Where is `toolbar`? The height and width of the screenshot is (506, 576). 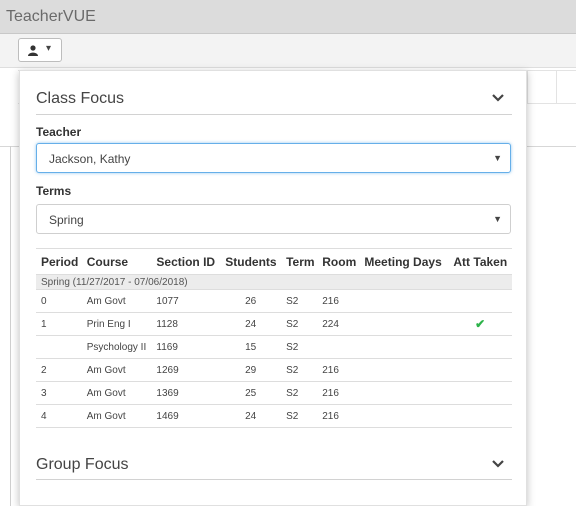
toolbar is located at coordinates (288, 51).